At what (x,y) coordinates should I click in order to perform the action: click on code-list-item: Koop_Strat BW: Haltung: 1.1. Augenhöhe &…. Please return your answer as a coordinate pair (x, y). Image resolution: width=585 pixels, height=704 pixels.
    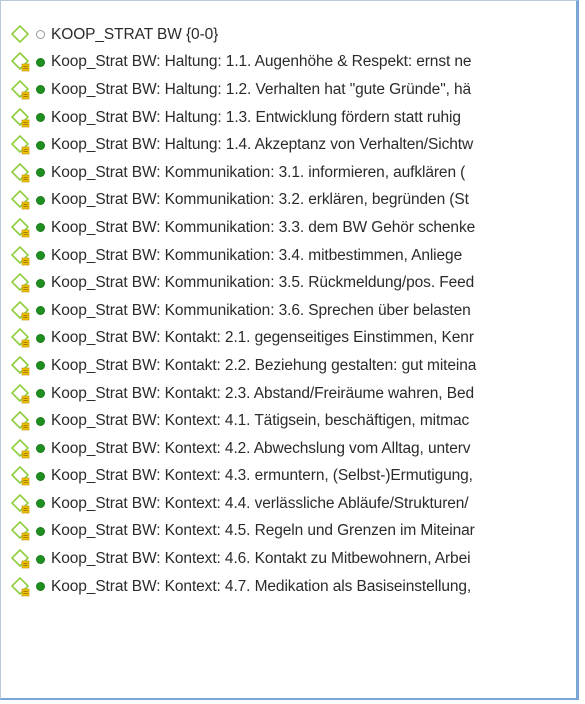
    Looking at the image, I should click on (288, 63).